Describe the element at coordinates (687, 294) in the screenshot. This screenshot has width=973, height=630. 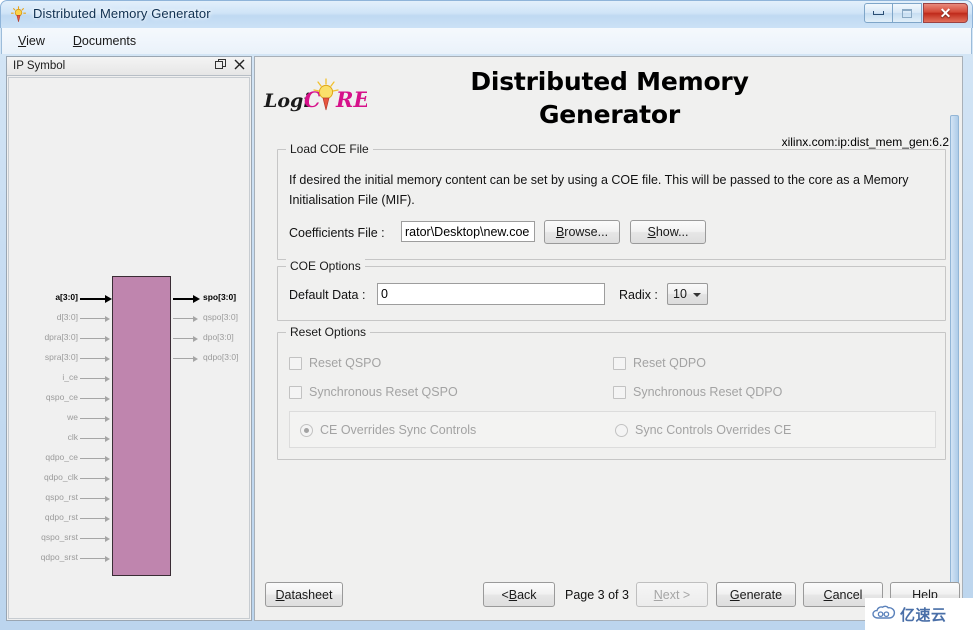
I see `radix-select: 10` at that location.